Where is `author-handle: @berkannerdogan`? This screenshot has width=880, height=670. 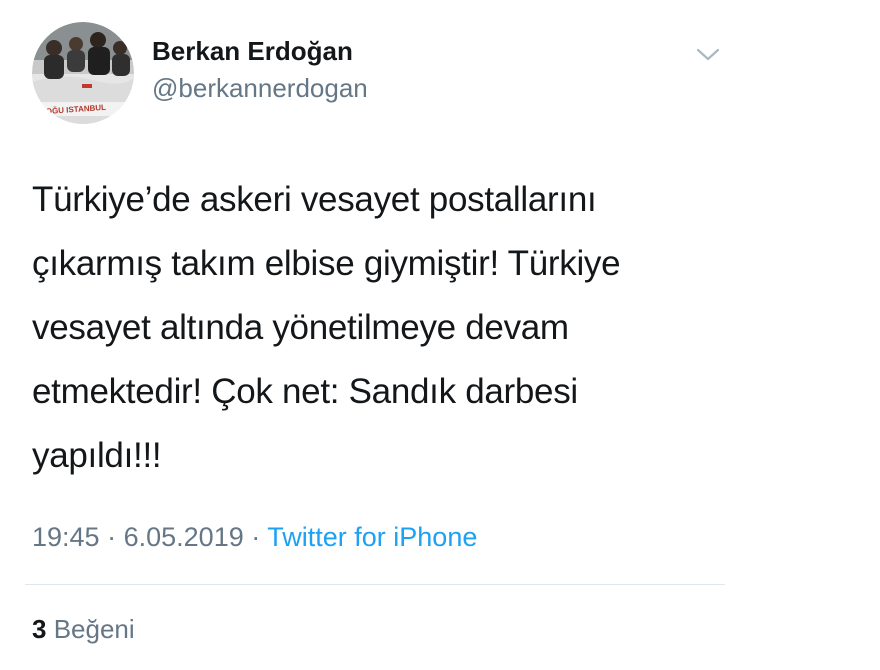
author-handle: @berkannerdogan is located at coordinates (260, 88).